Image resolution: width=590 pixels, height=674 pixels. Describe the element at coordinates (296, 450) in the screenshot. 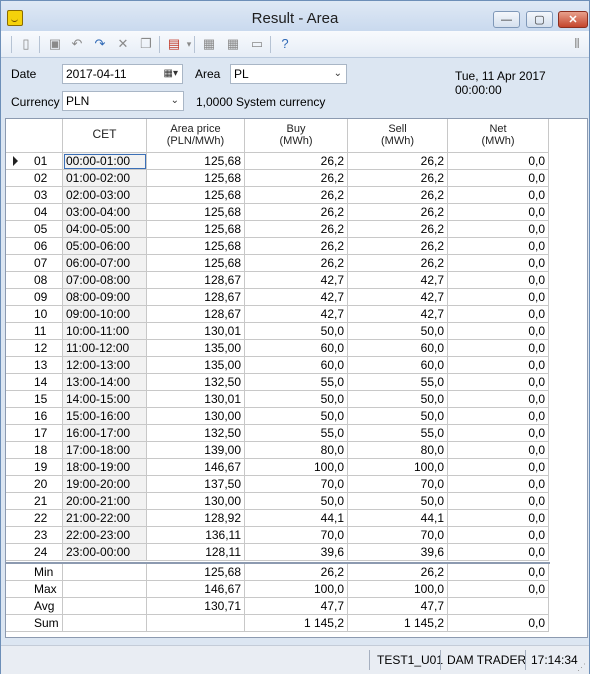

I see `cell-buy: 80,0` at that location.